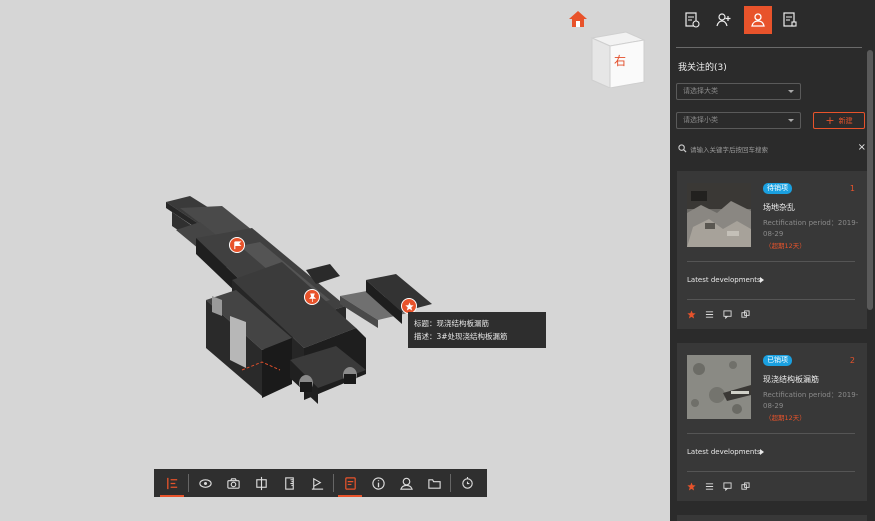 This screenshot has height=521, width=875. Describe the element at coordinates (461, 336) in the screenshot. I see `tooltip-description: 描述：3#处现浇结构板漏筋` at that location.